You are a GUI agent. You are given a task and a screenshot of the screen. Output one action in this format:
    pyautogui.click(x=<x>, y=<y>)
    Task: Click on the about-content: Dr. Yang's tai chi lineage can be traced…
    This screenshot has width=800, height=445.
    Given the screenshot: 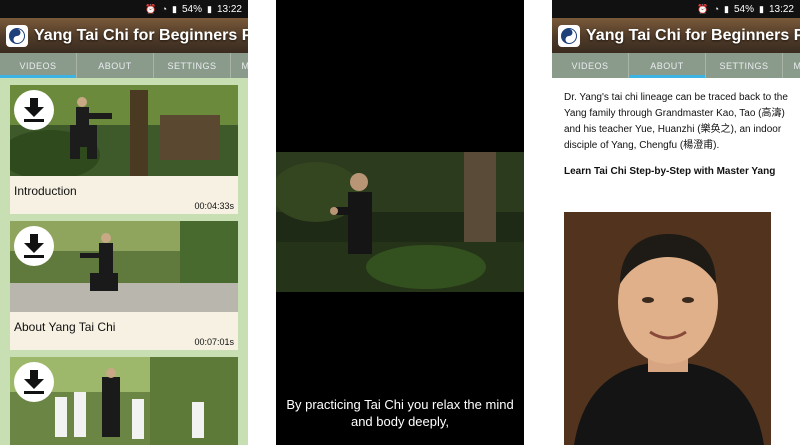 What is the action you would take?
    pyautogui.click(x=676, y=133)
    